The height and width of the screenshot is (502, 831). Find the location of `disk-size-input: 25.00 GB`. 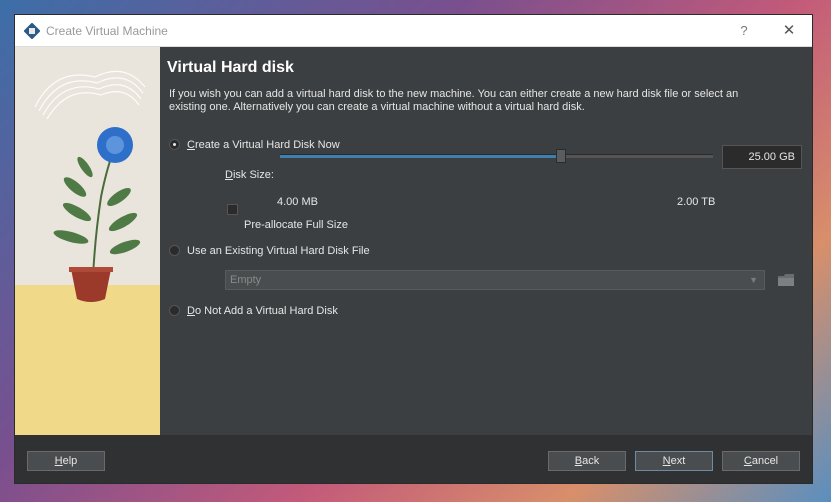

disk-size-input: 25.00 GB is located at coordinates (762, 157).